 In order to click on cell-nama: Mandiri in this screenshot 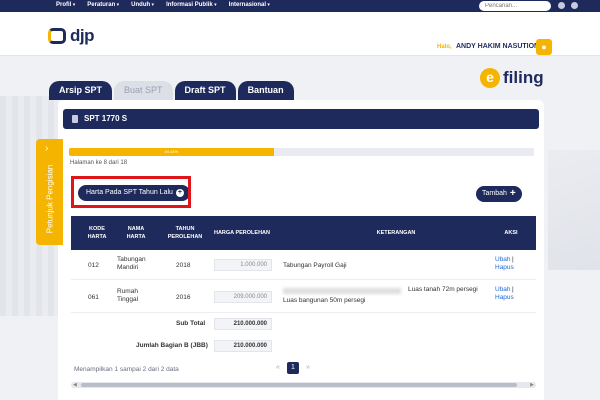, I will do `click(128, 267)`.